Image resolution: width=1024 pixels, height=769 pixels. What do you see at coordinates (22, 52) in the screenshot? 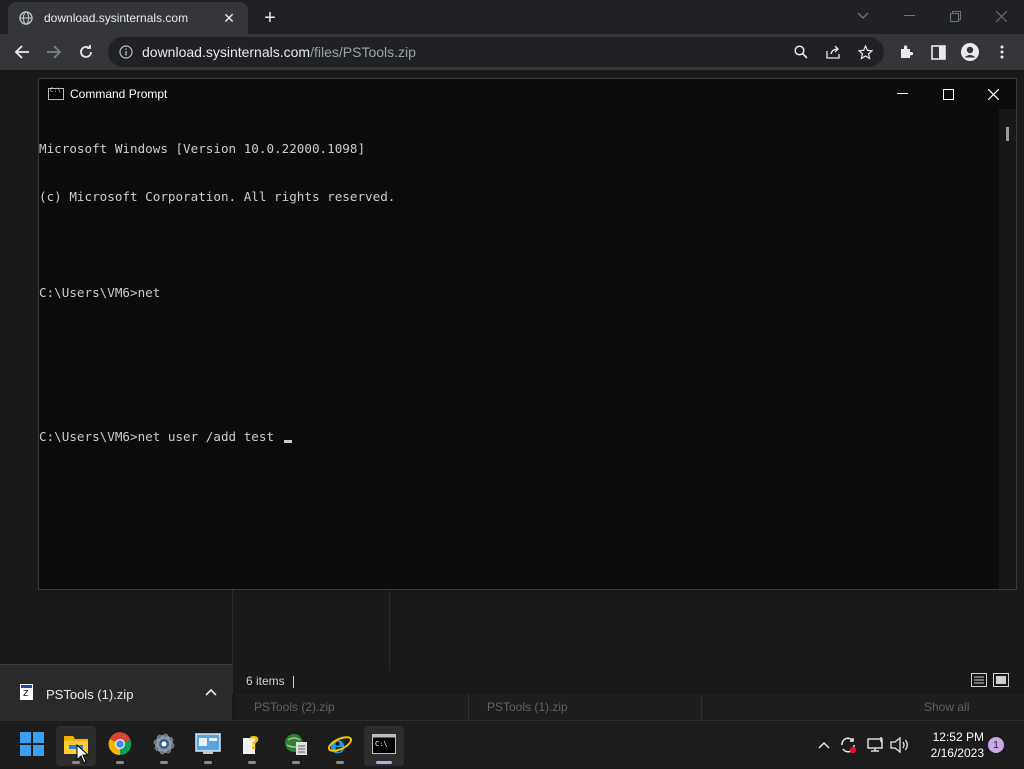
I see `back-button` at bounding box center [22, 52].